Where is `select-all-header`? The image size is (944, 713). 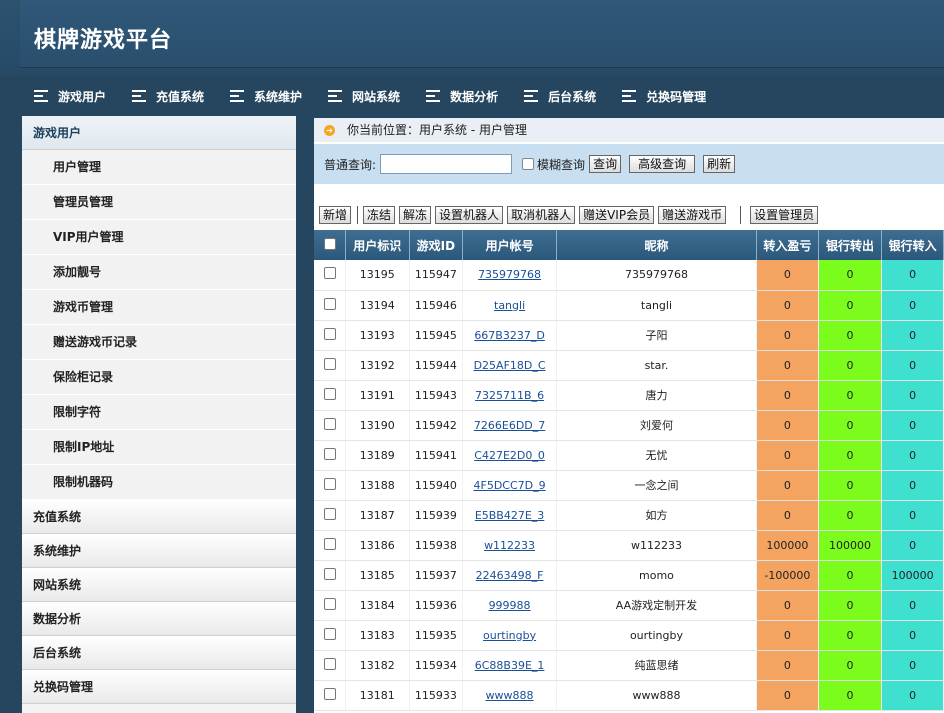
select-all-header is located at coordinates (330, 245).